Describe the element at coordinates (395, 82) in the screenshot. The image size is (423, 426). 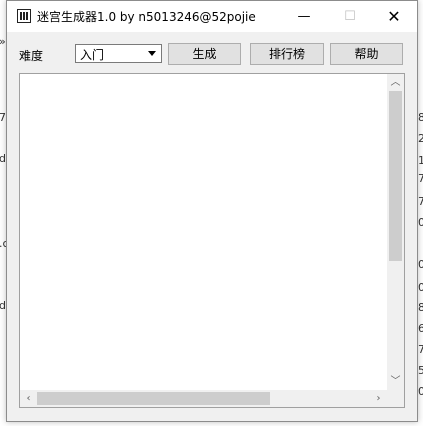
I see `scroll-up-icon: ︿` at that location.